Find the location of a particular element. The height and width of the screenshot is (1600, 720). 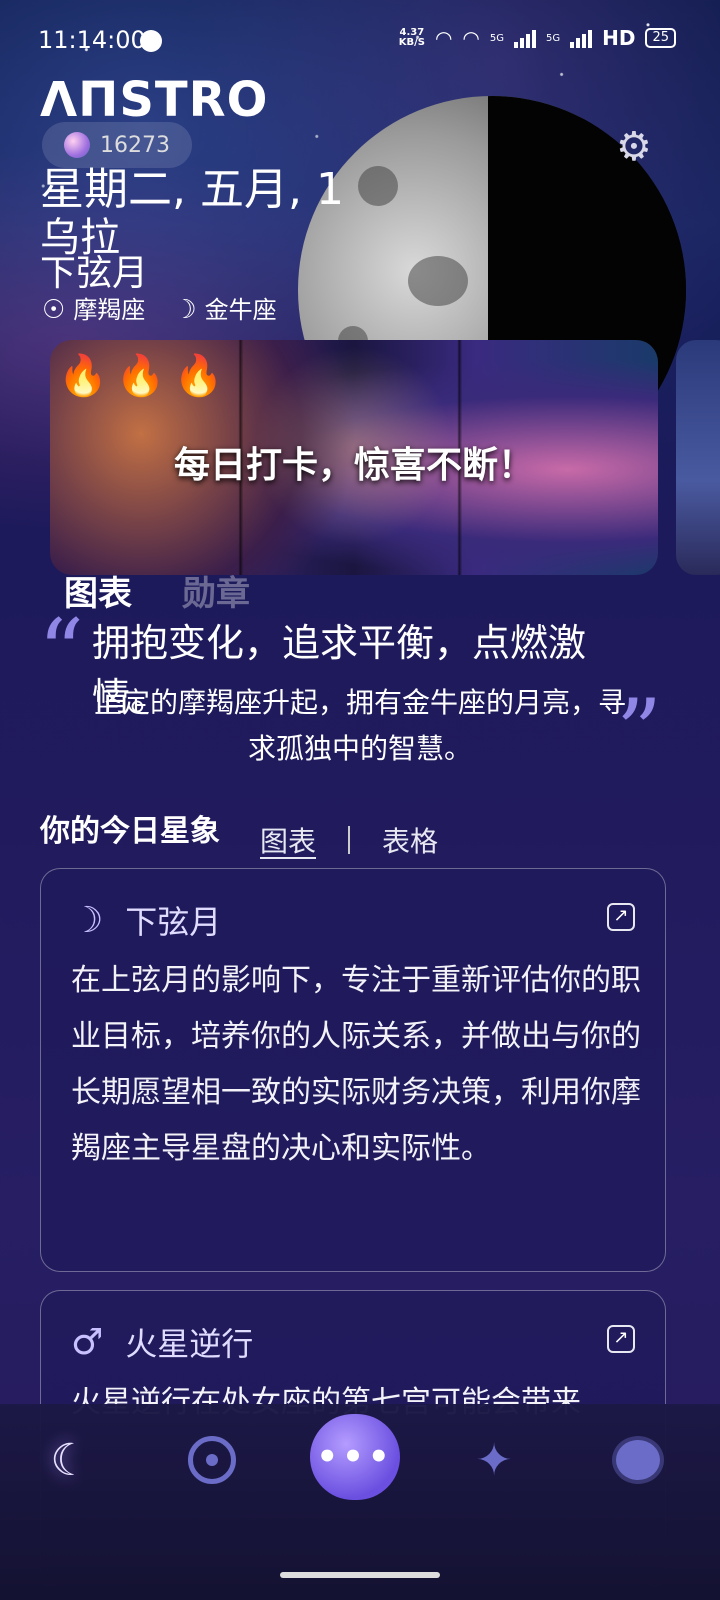

moon-icon: ☽ is located at coordinates (87, 920).